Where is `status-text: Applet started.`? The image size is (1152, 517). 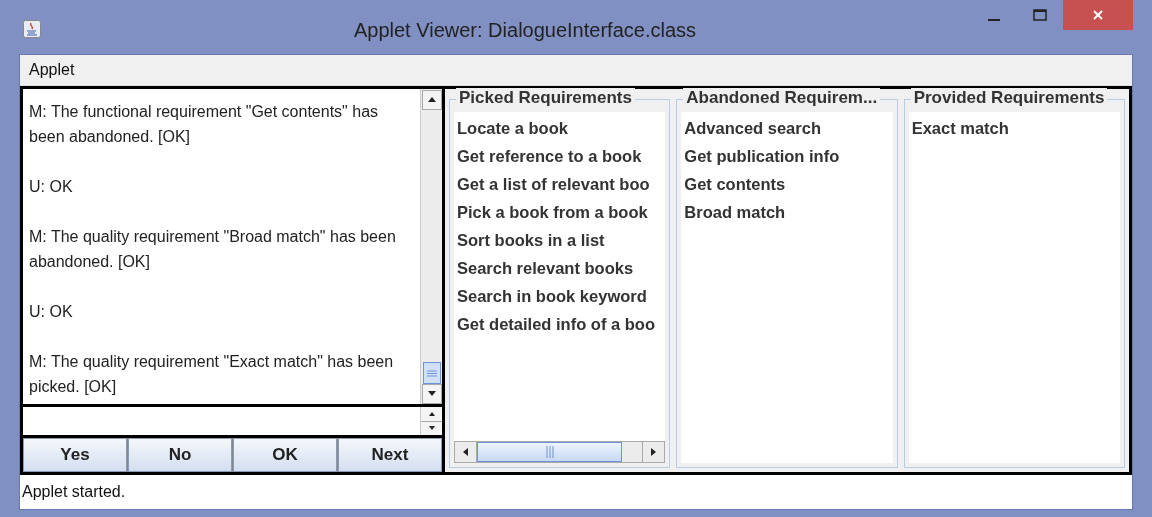
status-text: Applet started. is located at coordinates (74, 492).